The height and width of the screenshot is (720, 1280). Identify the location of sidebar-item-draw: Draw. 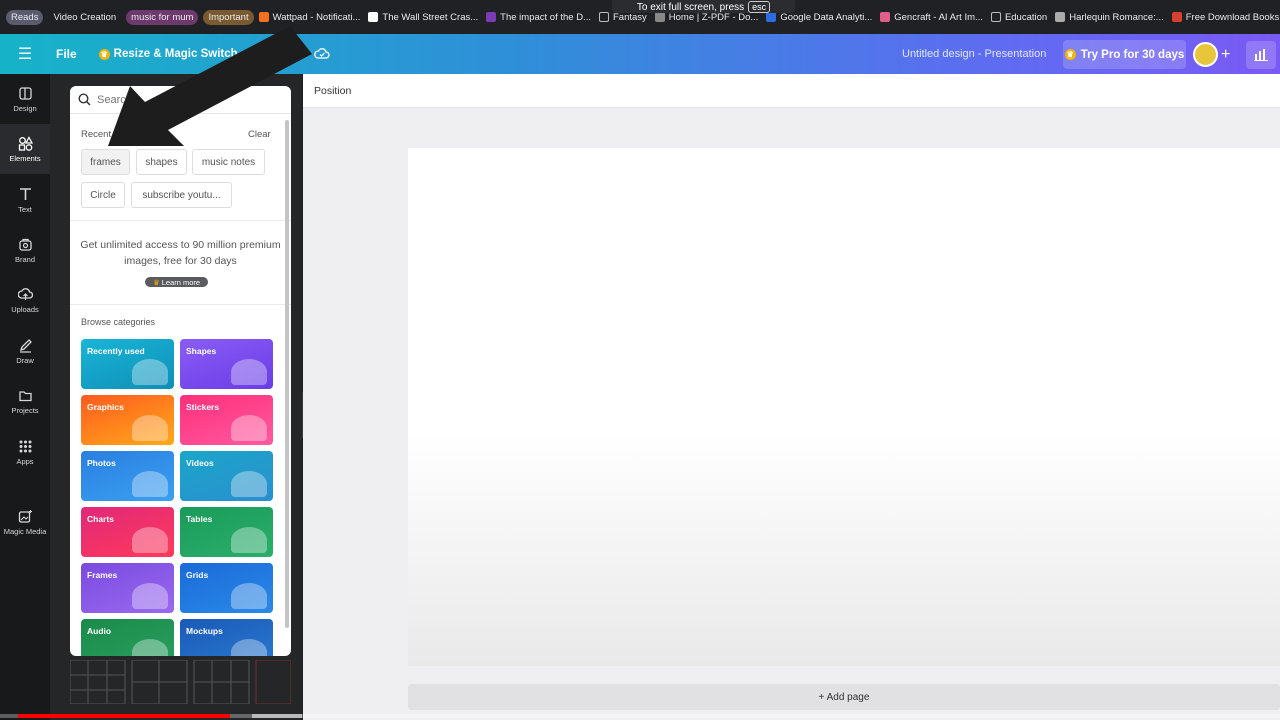
(25, 351).